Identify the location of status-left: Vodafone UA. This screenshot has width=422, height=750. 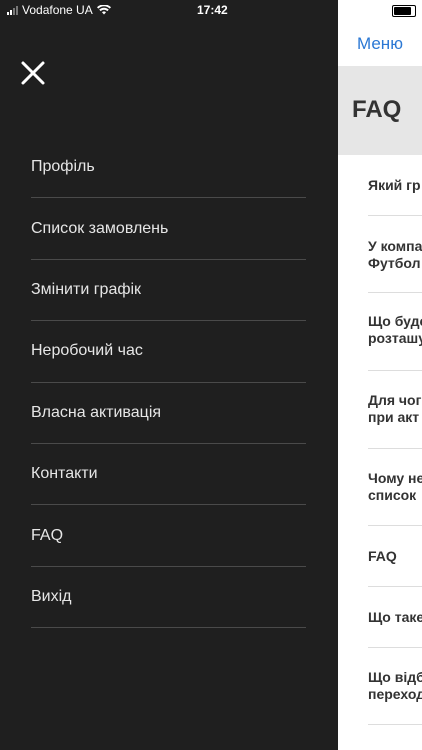
(59, 10).